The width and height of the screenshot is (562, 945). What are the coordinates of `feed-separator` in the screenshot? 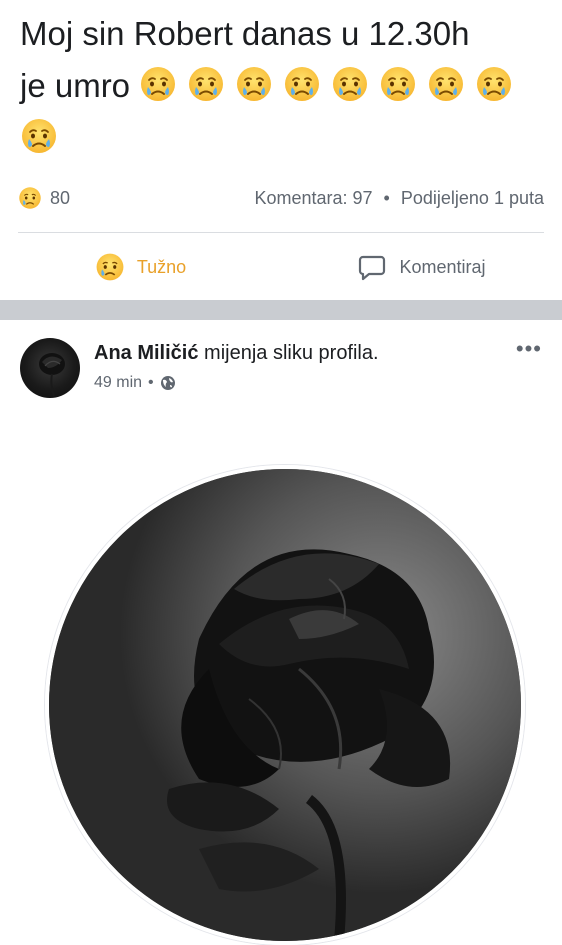 It's located at (281, 310).